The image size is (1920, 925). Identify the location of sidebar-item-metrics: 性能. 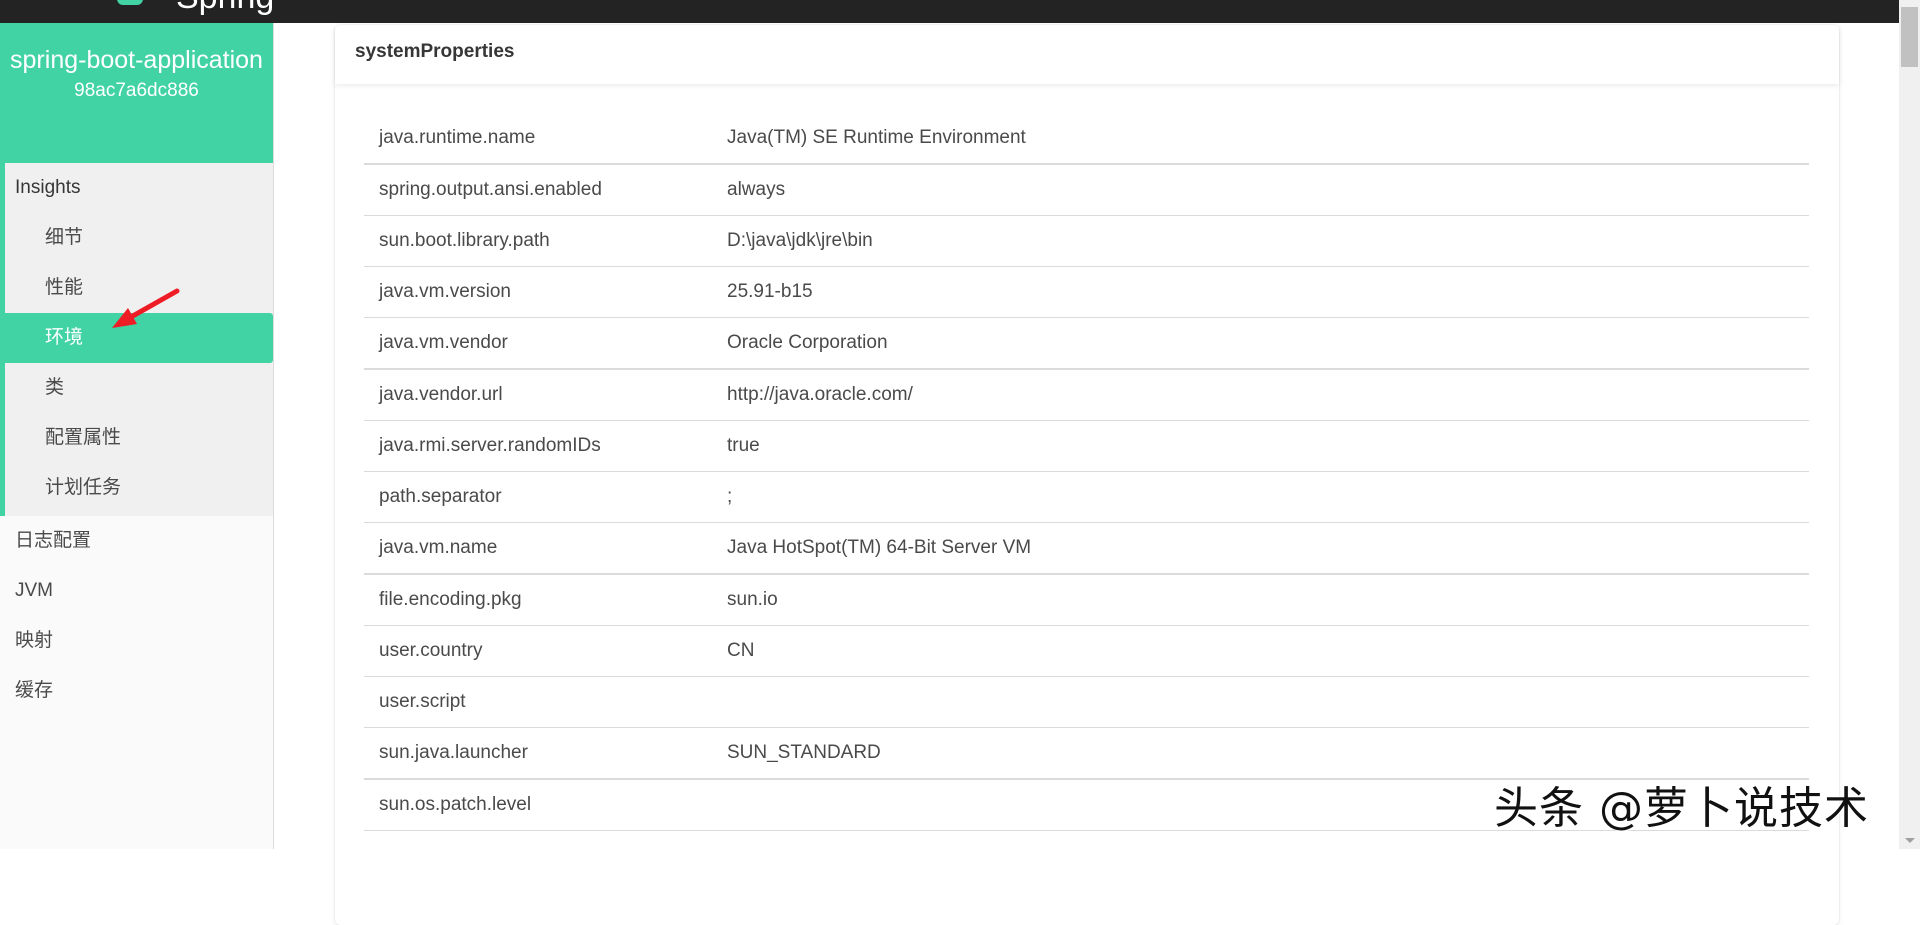
(139, 288).